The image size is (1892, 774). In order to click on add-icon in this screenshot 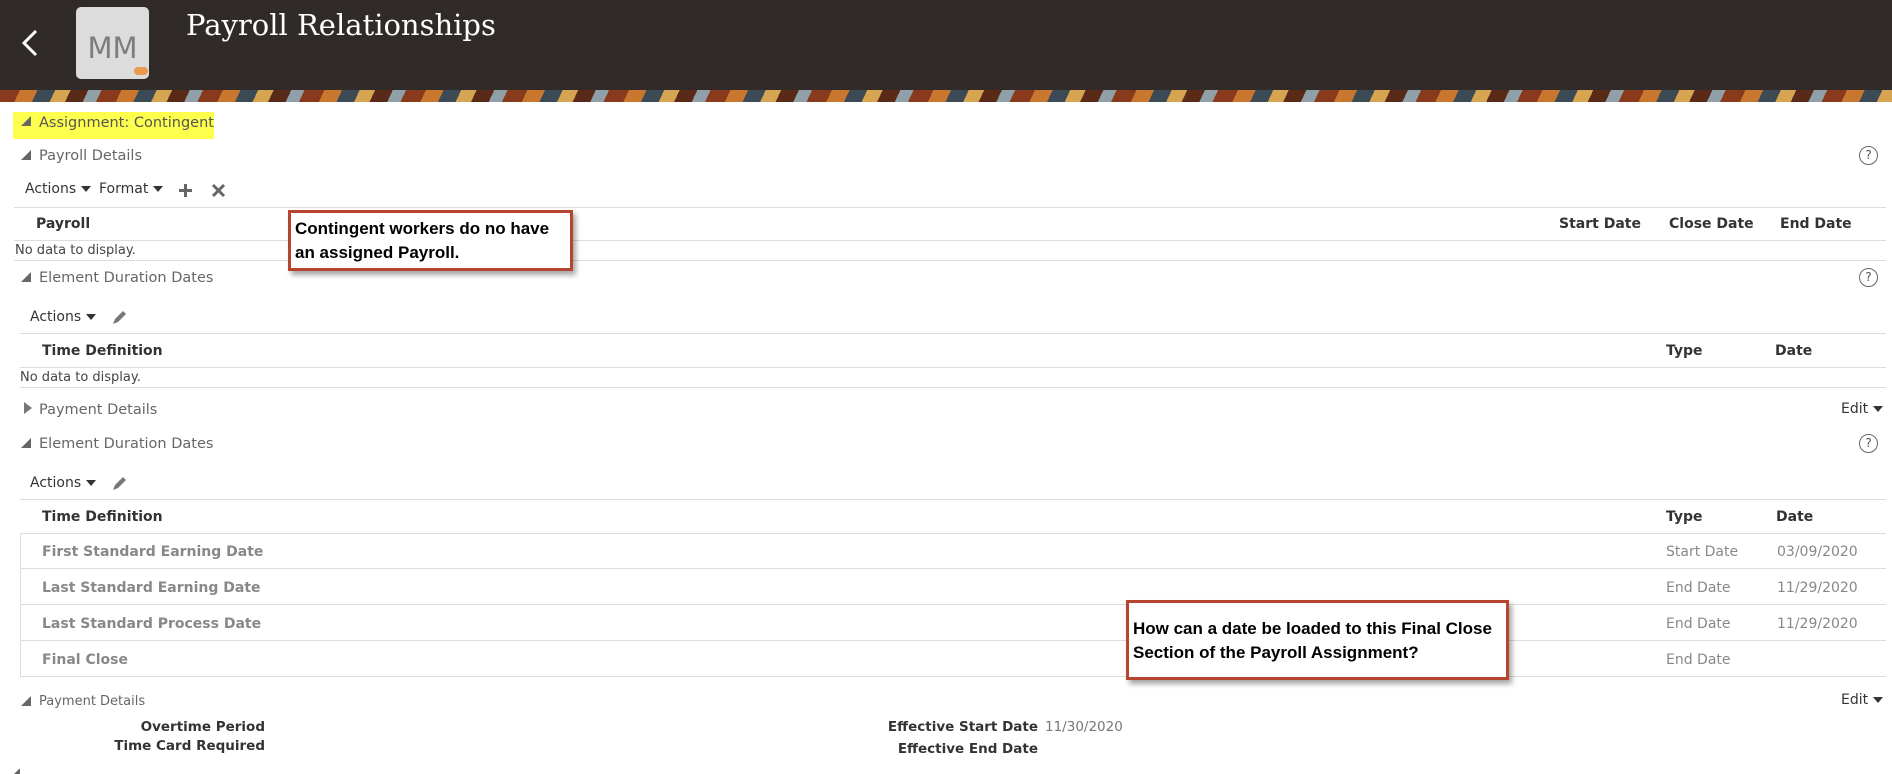, I will do `click(185, 190)`.